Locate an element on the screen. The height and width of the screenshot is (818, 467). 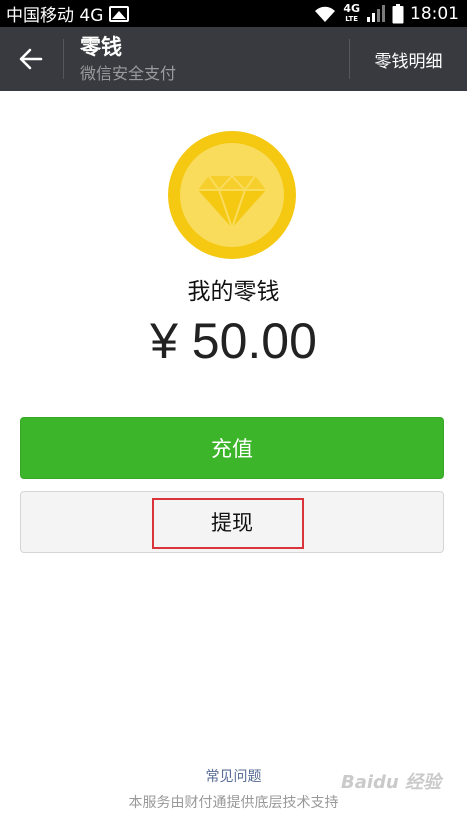
carrier-label: 中国移动 4G is located at coordinates (55, 16).